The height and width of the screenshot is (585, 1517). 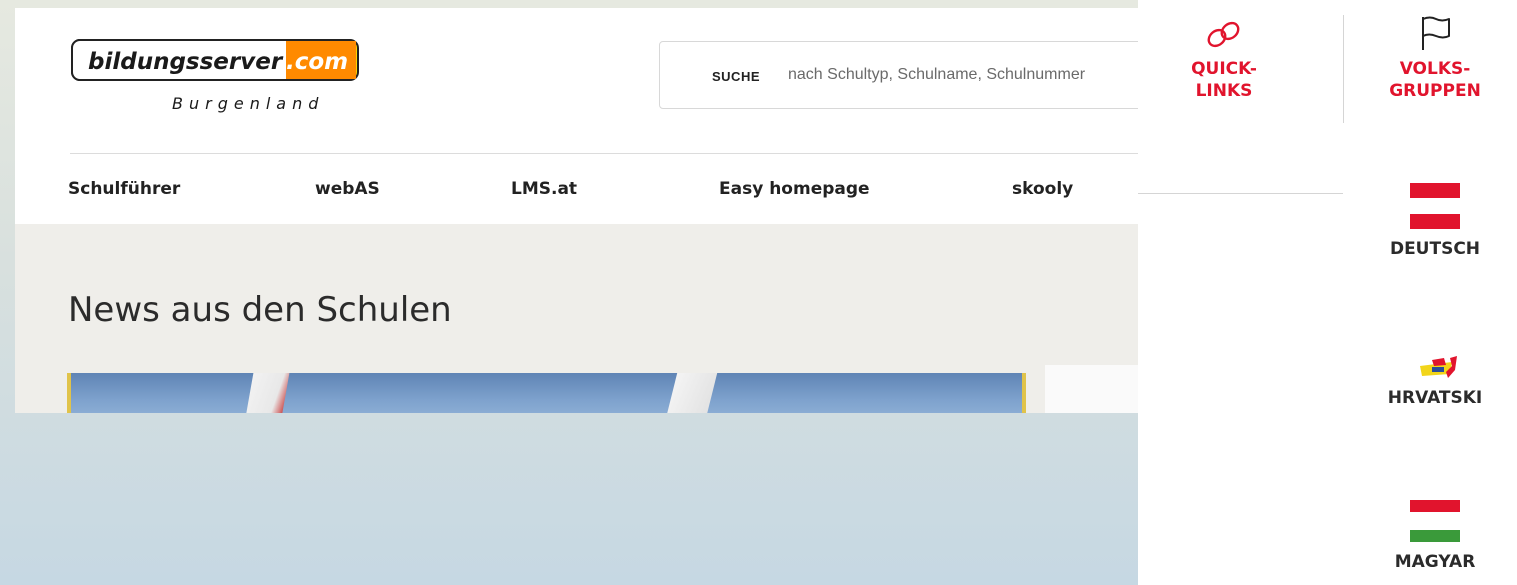 I want to click on hungary-flag-icon, so click(x=1435, y=521).